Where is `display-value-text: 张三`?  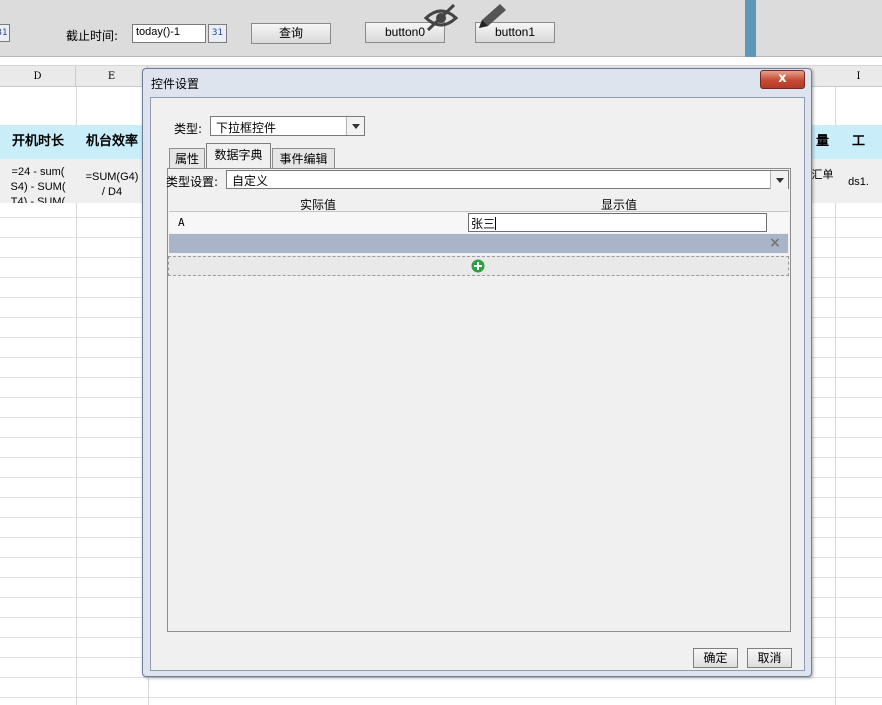 display-value-text: 张三 is located at coordinates (483, 224).